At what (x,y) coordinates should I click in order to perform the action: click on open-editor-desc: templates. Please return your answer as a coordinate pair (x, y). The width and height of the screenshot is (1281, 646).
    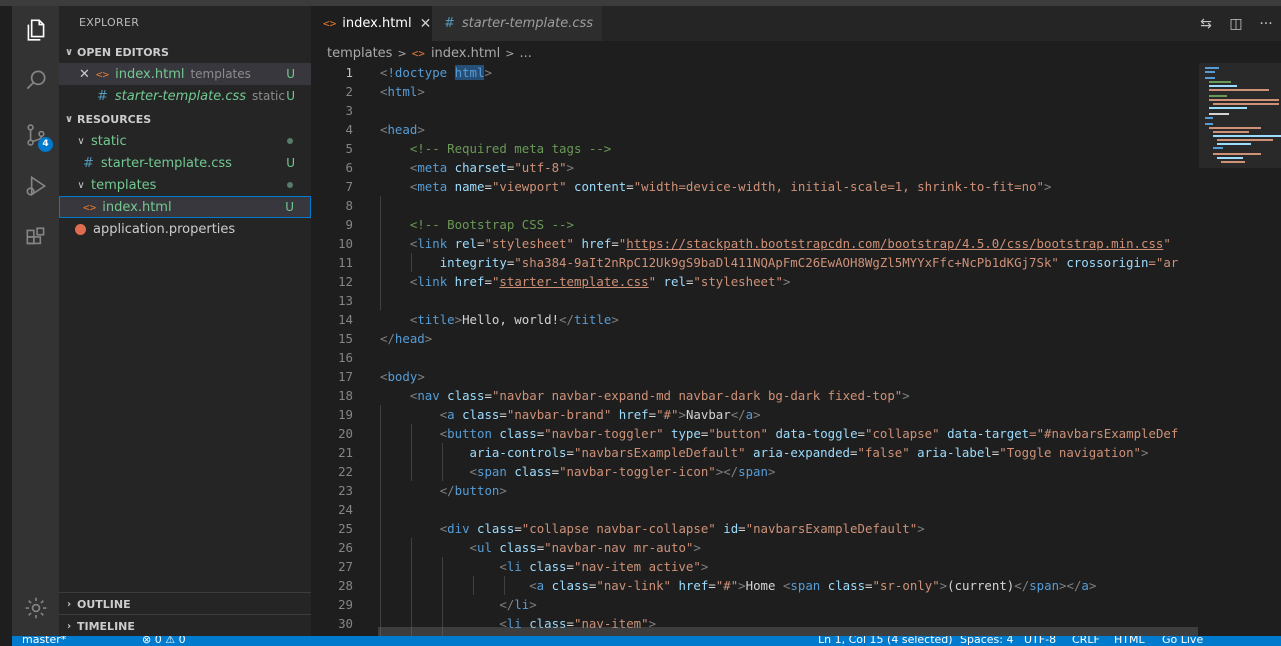
    Looking at the image, I should click on (220, 74).